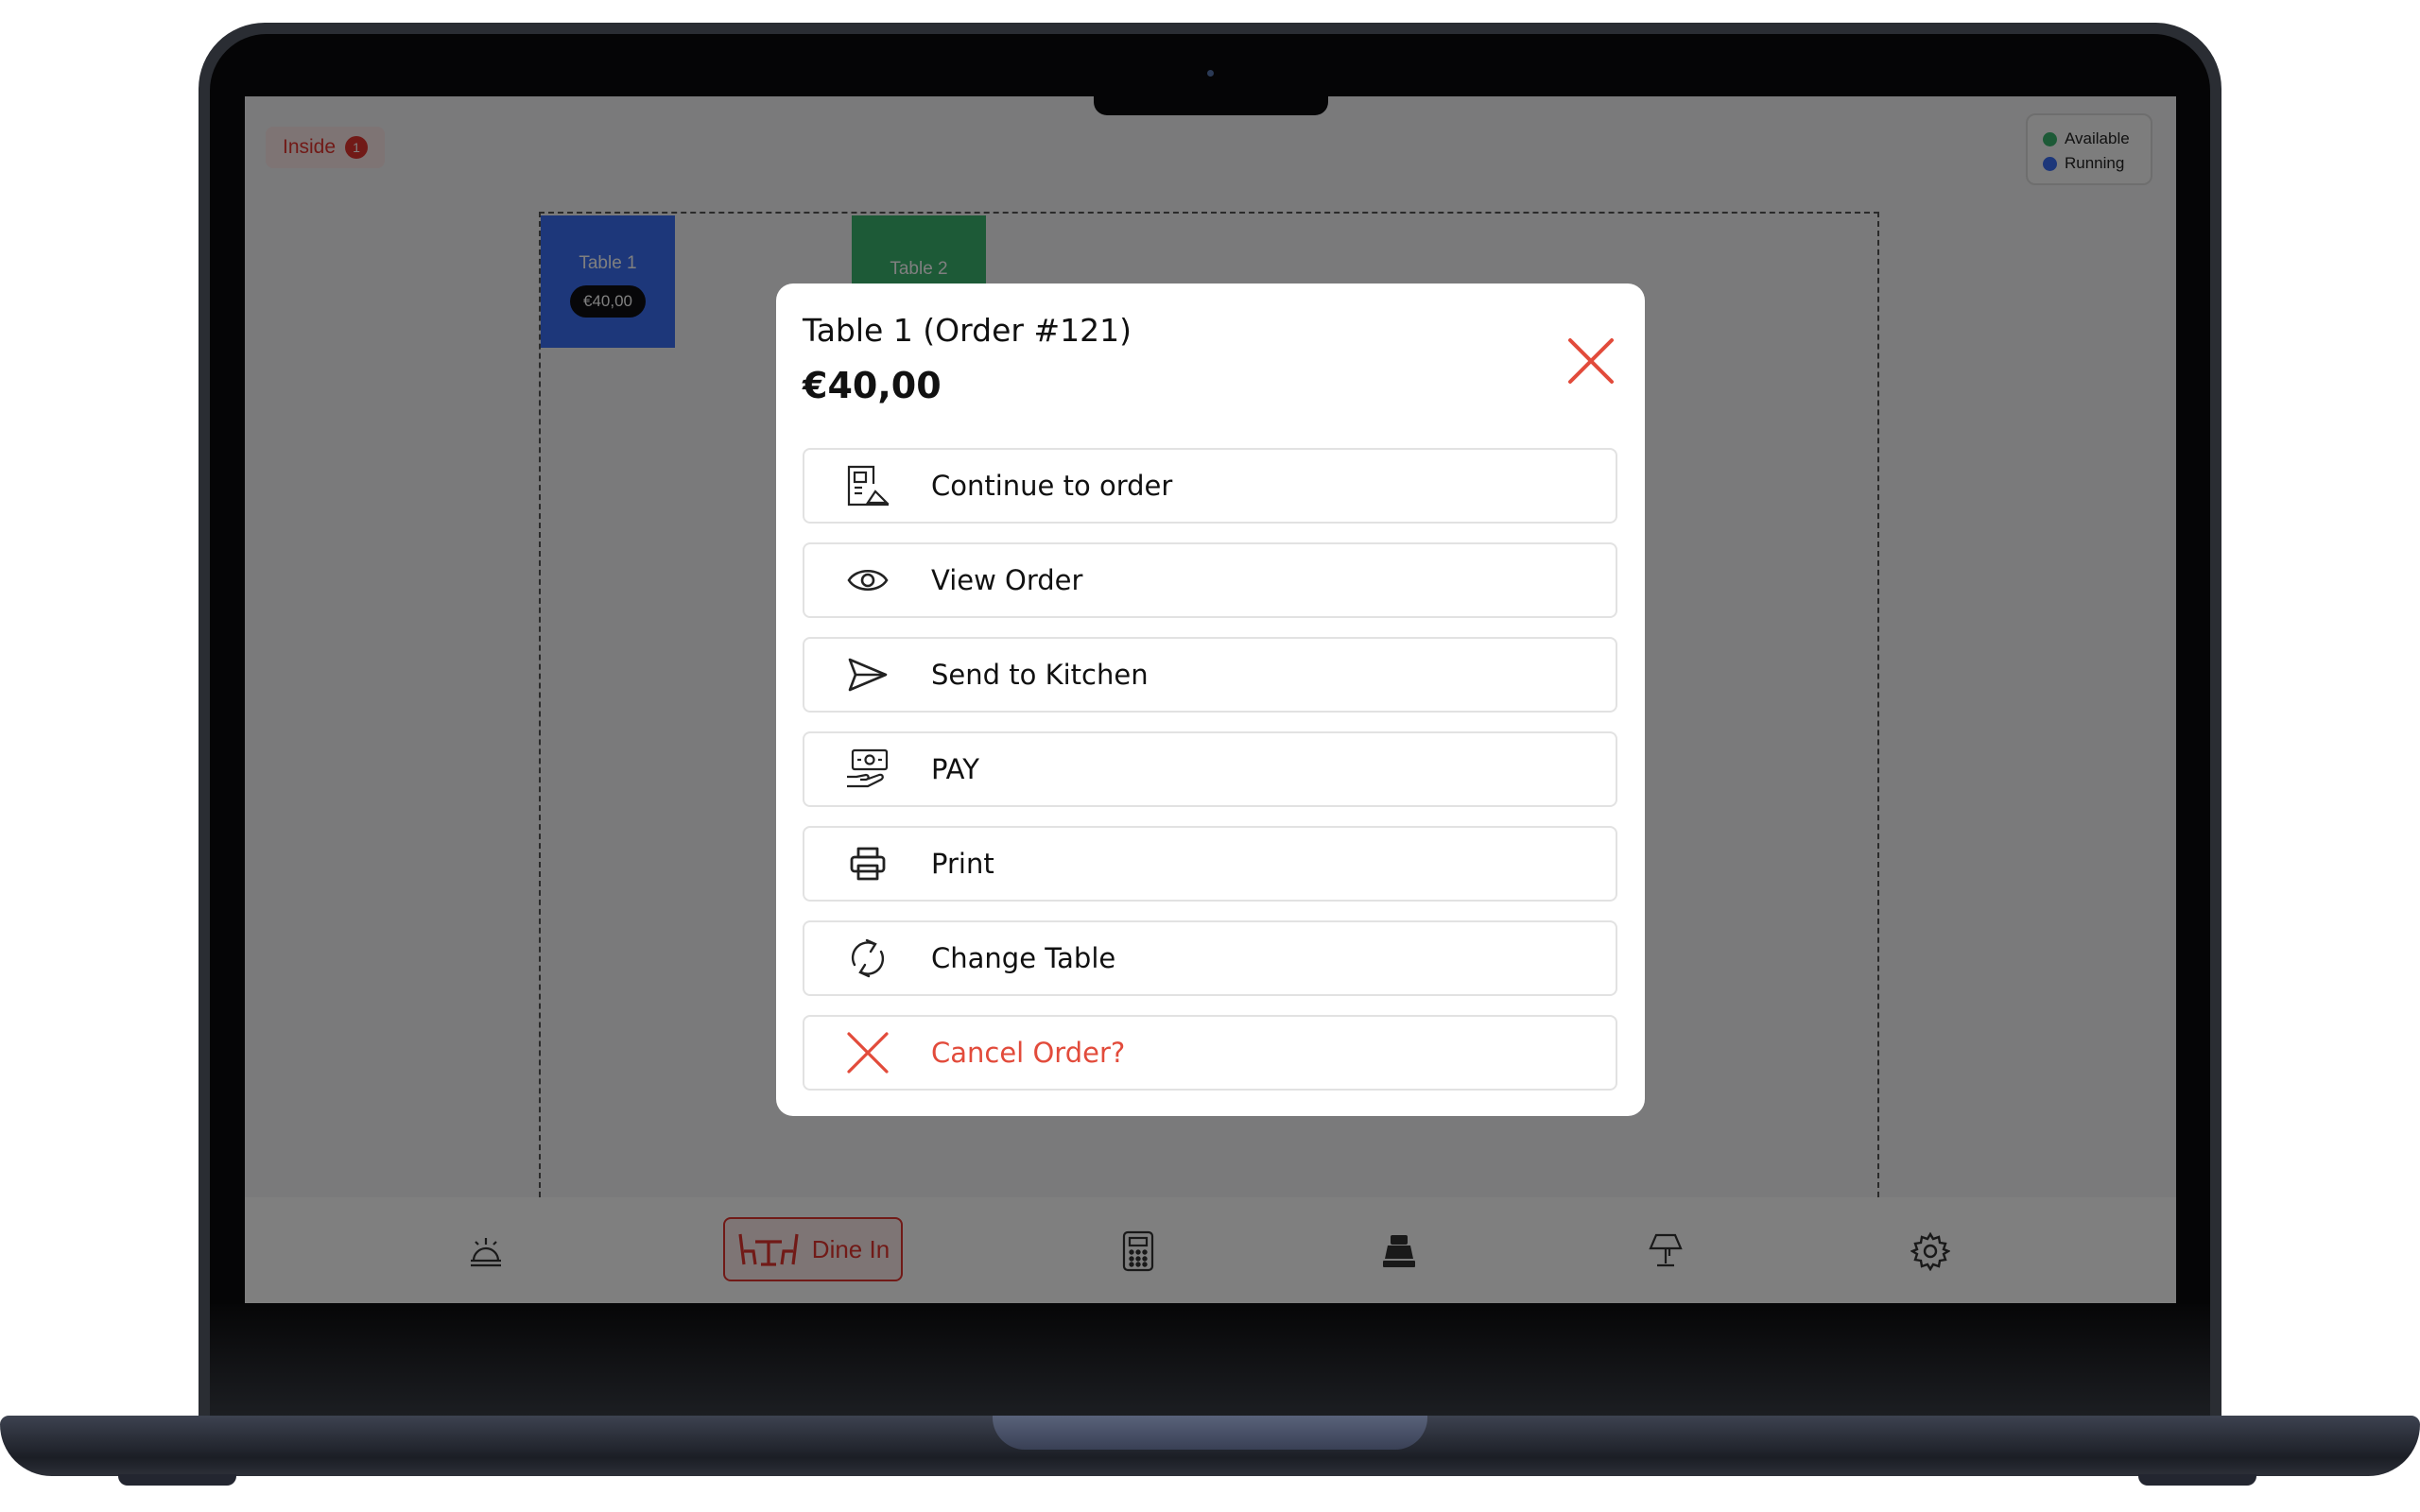 The width and height of the screenshot is (2420, 1512). I want to click on cancel-order-button: Cancel Order?, so click(1210, 1053).